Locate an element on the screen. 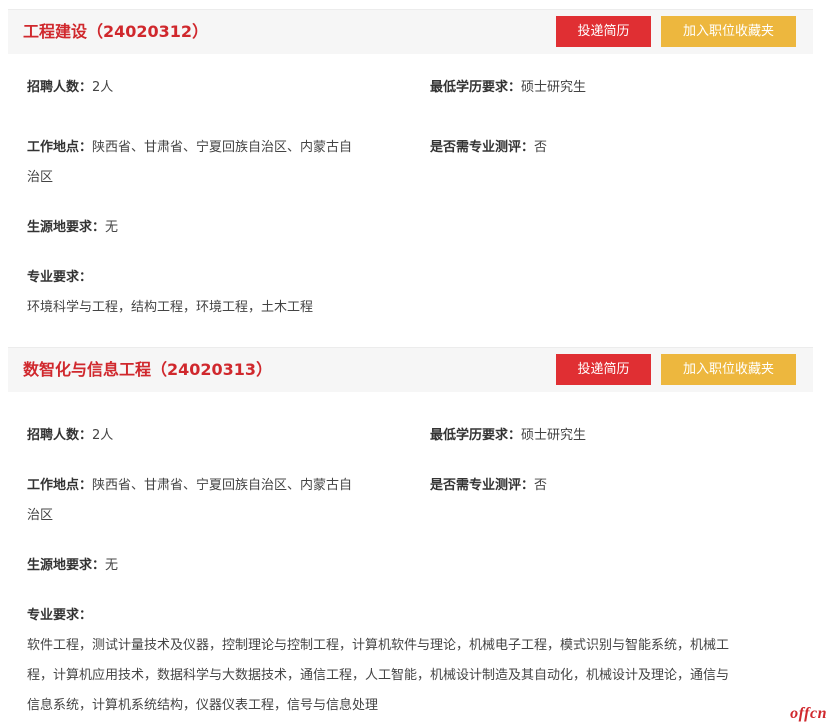 The width and height of the screenshot is (835, 727). job-header: 数智化与信息工程（24020313） 投递简历 加入职位收藏夹 is located at coordinates (410, 369).